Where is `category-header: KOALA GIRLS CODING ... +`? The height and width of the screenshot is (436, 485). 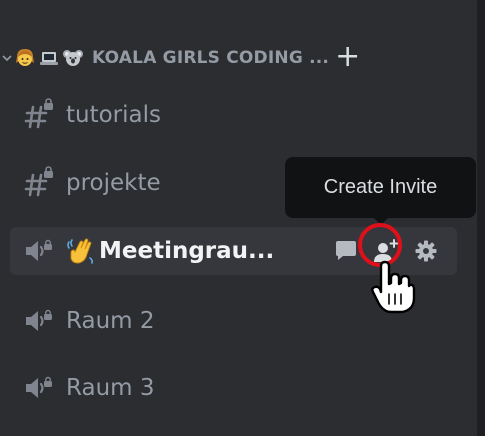 category-header: KOALA GIRLS CODING ... + is located at coordinates (227, 58).